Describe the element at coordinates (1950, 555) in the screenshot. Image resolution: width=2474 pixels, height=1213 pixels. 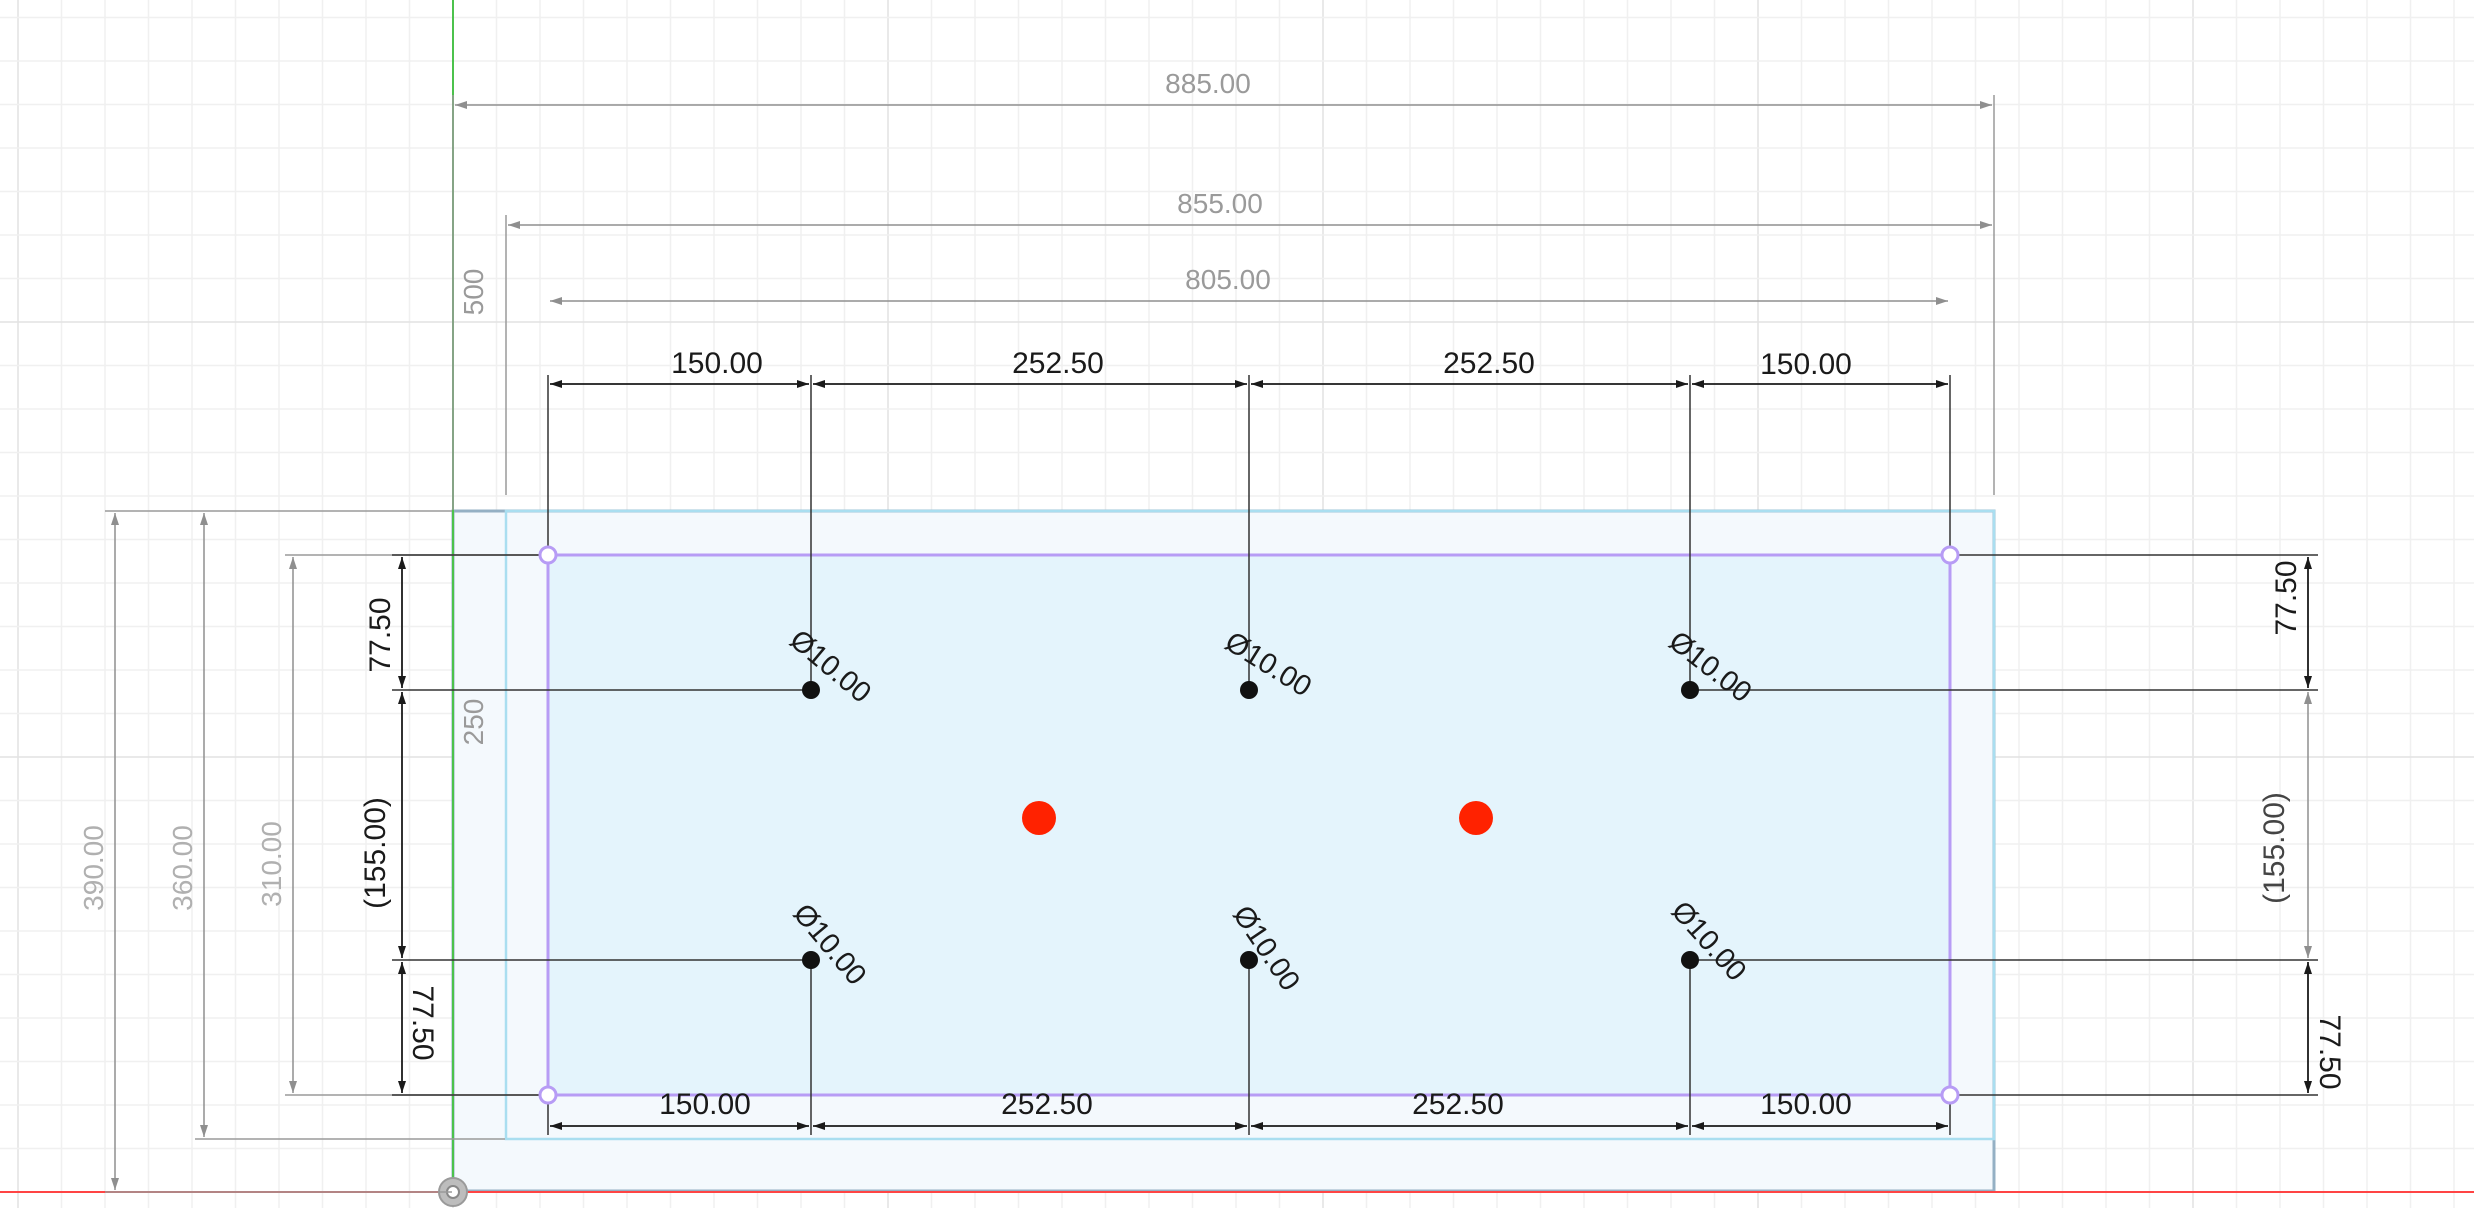
I see `corner-point-top-right` at that location.